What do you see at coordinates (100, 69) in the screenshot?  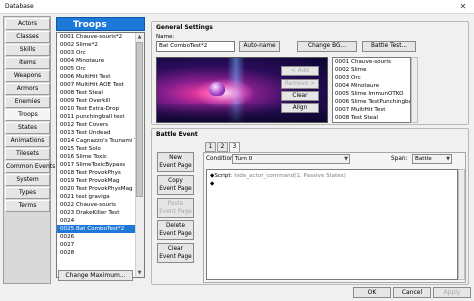 I see `troop-item: 0005 Orc` at bounding box center [100, 69].